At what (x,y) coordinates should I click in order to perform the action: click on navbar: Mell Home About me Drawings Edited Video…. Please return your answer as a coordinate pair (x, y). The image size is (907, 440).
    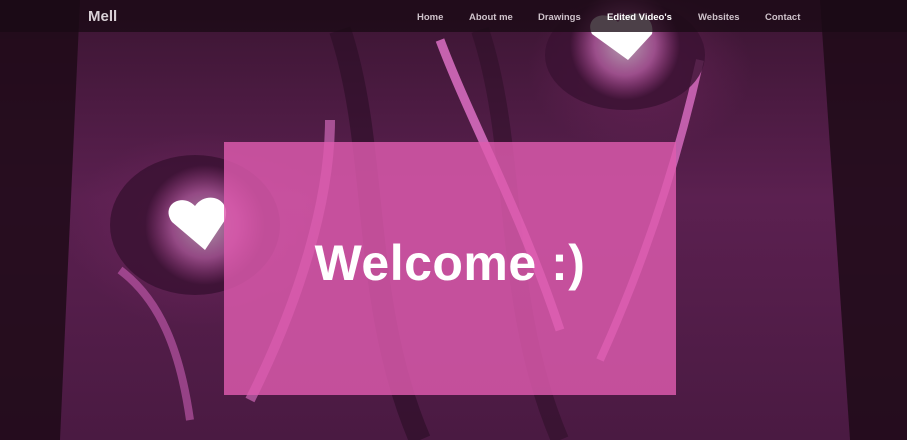
    Looking at the image, I should click on (453, 16).